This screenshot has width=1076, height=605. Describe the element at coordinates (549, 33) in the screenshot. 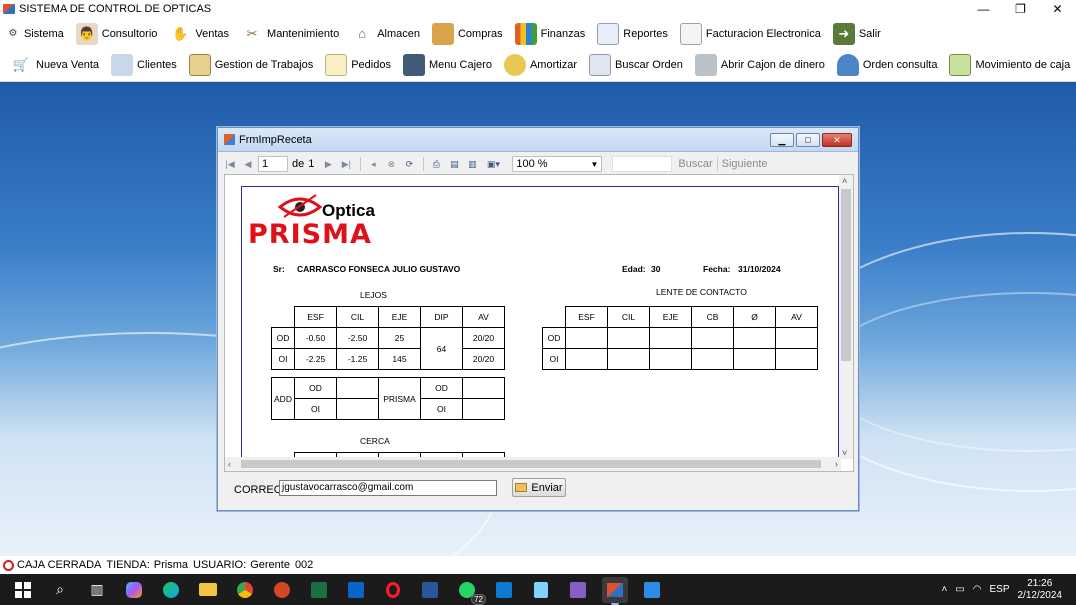

I see `menu-finanzas: Finanzas` at that location.